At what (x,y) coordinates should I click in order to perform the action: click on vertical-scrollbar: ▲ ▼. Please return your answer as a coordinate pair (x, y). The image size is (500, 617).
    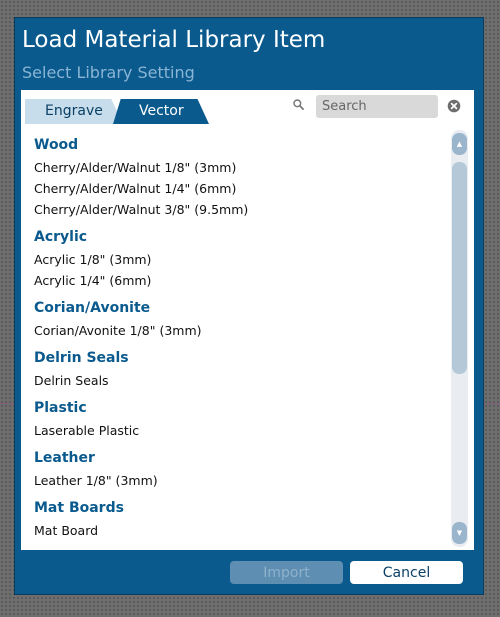
    Looking at the image, I should click on (459, 338).